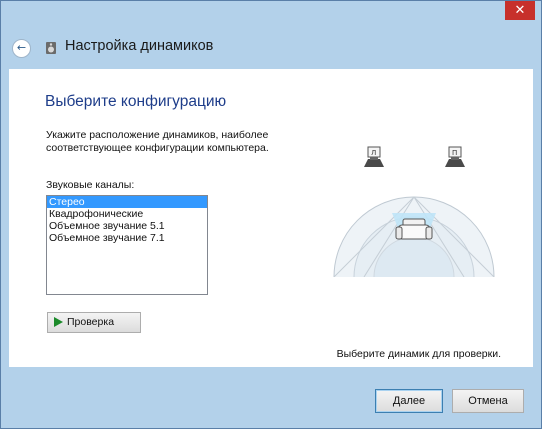 The image size is (542, 429). Describe the element at coordinates (127, 226) in the screenshot. I see `channel-item-5-1: Объемное звучание 5.1` at that location.